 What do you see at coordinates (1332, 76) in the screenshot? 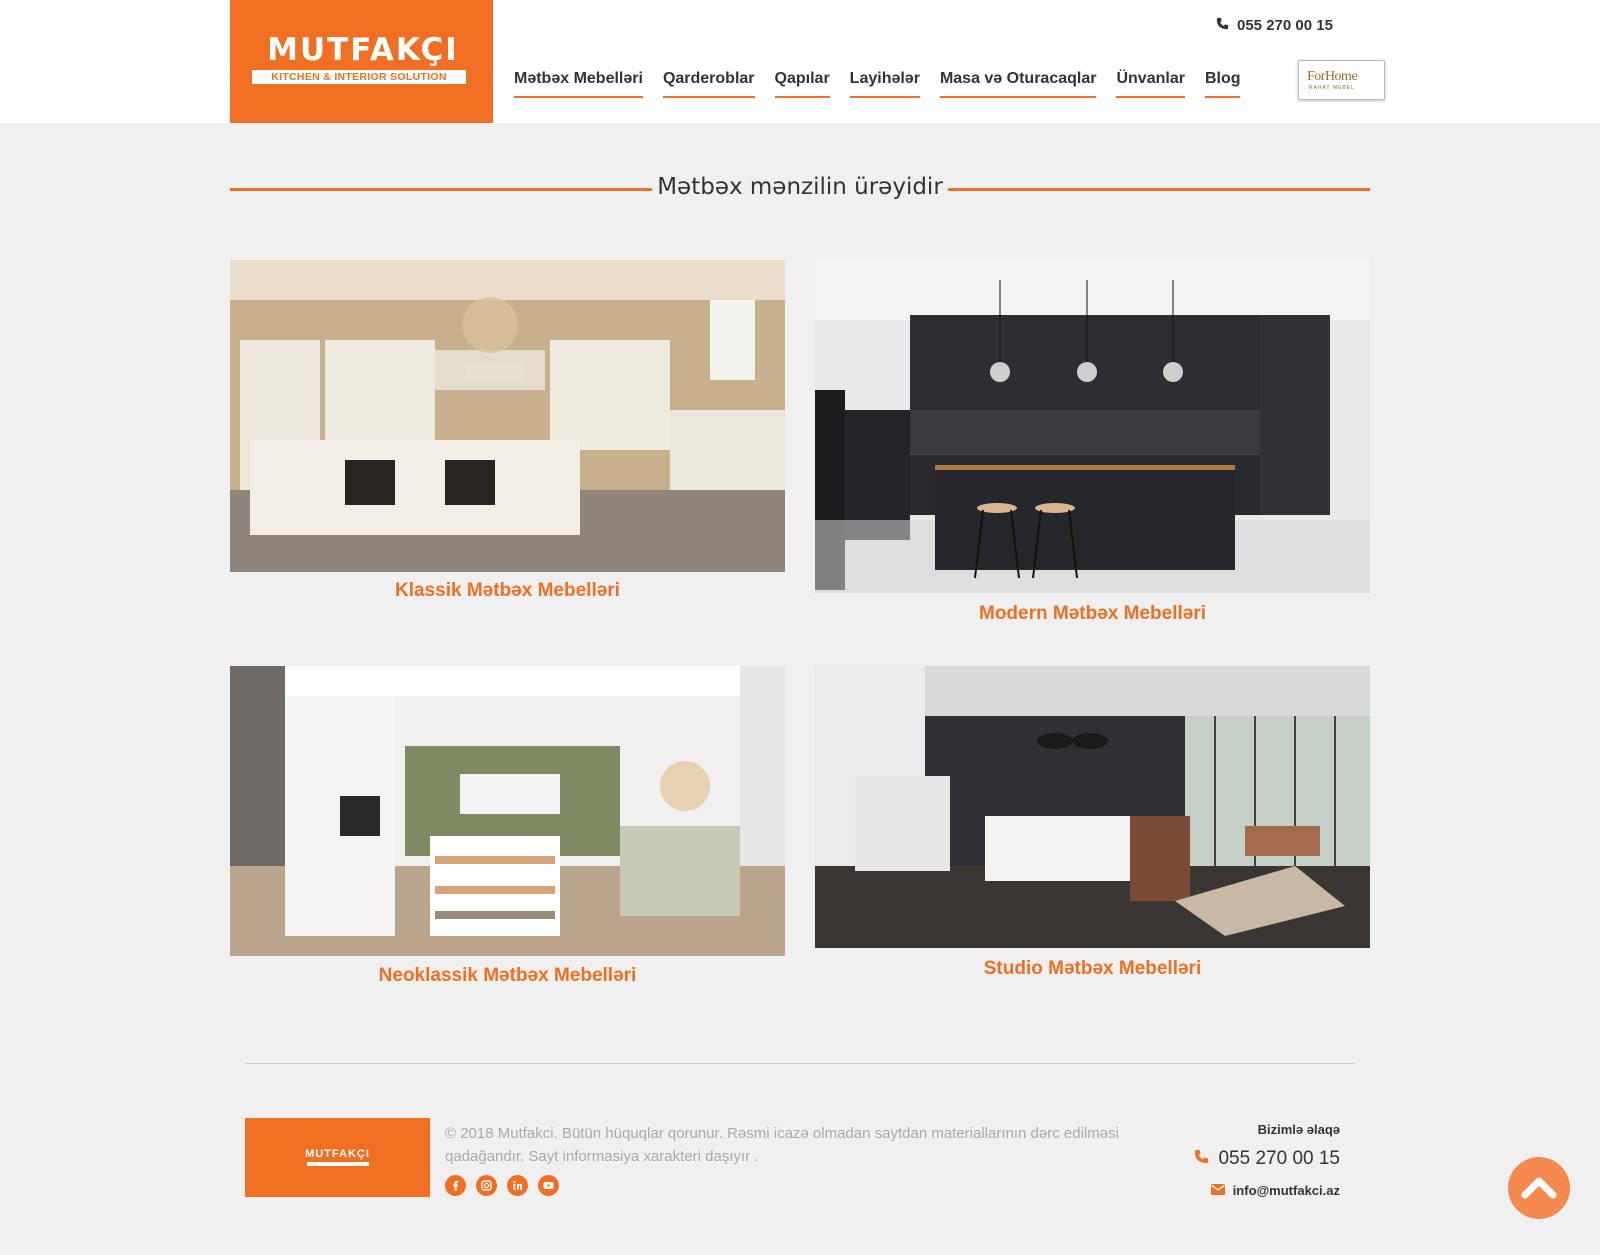
I see `partner-logo-text: ForHome` at bounding box center [1332, 76].